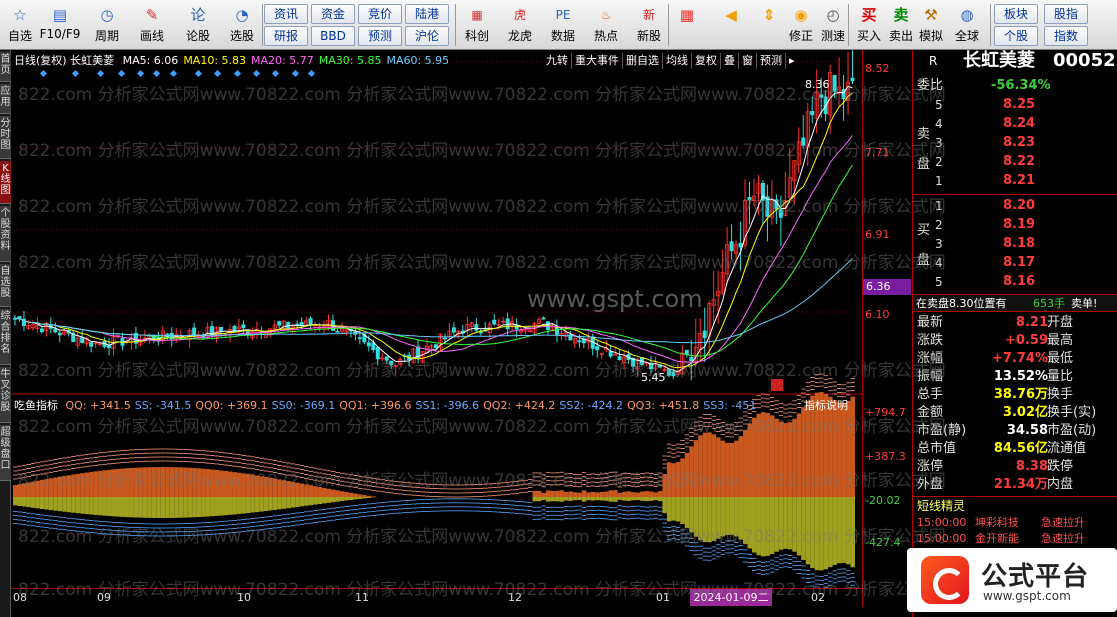 The image size is (1117, 617). What do you see at coordinates (967, 25) in the screenshot?
I see `toolbar-globe-button: ◍ 全球` at bounding box center [967, 25].